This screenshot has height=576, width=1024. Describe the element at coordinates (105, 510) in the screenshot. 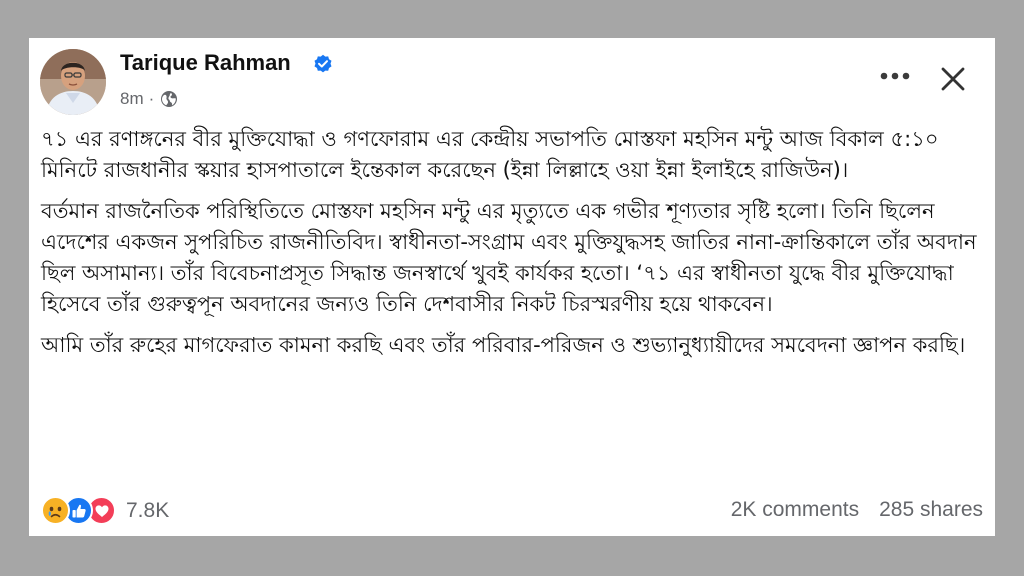

I see `reactions-summary: 7.8K` at that location.